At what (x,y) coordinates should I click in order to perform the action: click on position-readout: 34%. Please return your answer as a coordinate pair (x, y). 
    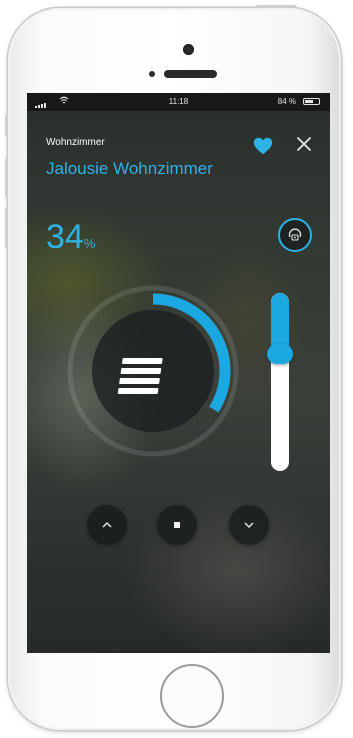
    Looking at the image, I should click on (70, 240).